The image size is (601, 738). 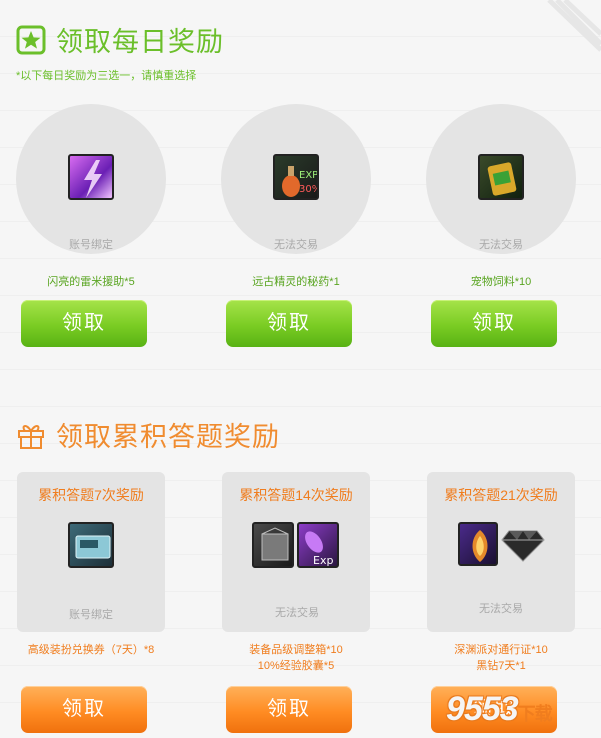 What do you see at coordinates (296, 177) in the screenshot?
I see `exp-potion-icon: EXP 30%` at bounding box center [296, 177].